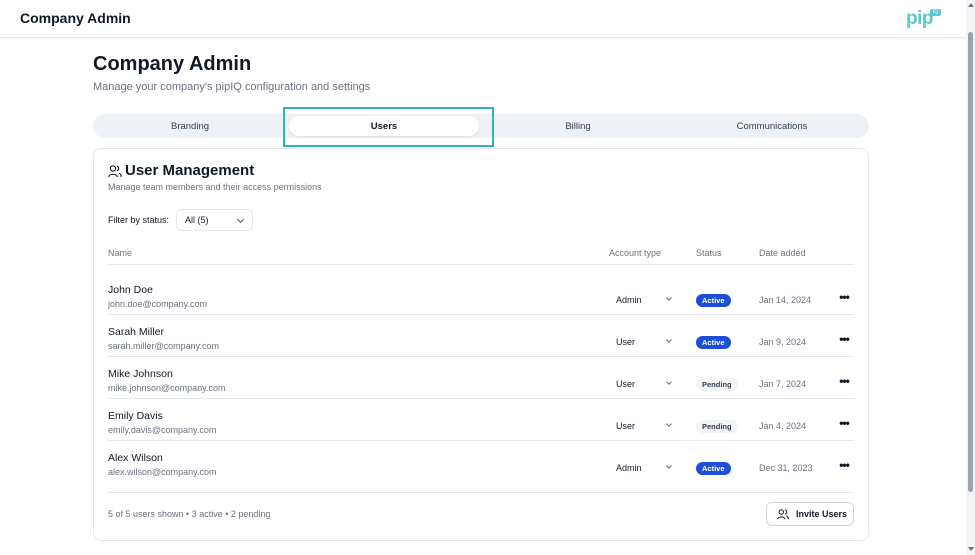 The width and height of the screenshot is (975, 555). What do you see at coordinates (481, 264) in the screenshot?
I see `header-divider` at bounding box center [481, 264].